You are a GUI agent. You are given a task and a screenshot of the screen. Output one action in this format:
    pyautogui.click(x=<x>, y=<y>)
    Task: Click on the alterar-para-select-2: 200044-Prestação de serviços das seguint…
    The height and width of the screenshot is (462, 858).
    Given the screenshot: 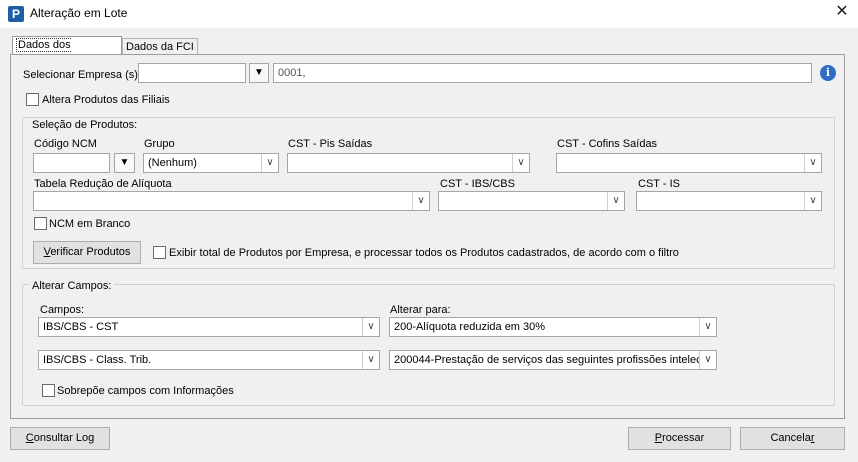 What is the action you would take?
    pyautogui.click(x=553, y=360)
    